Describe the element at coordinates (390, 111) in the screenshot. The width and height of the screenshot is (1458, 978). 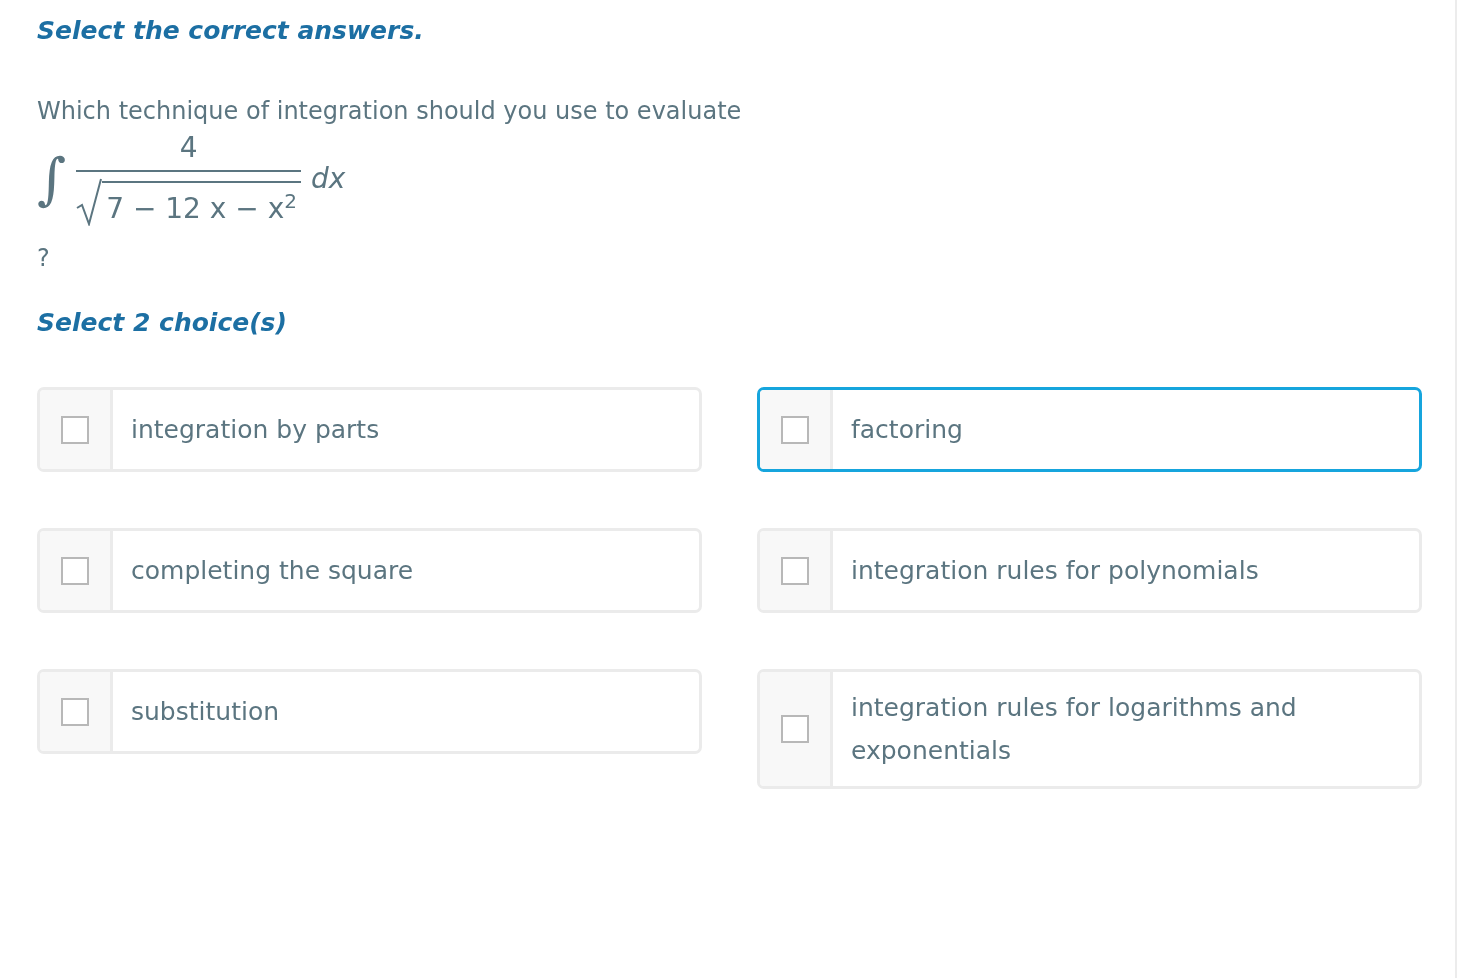
I see `question-text: Which technique of integration should you use to evaluate` at that location.